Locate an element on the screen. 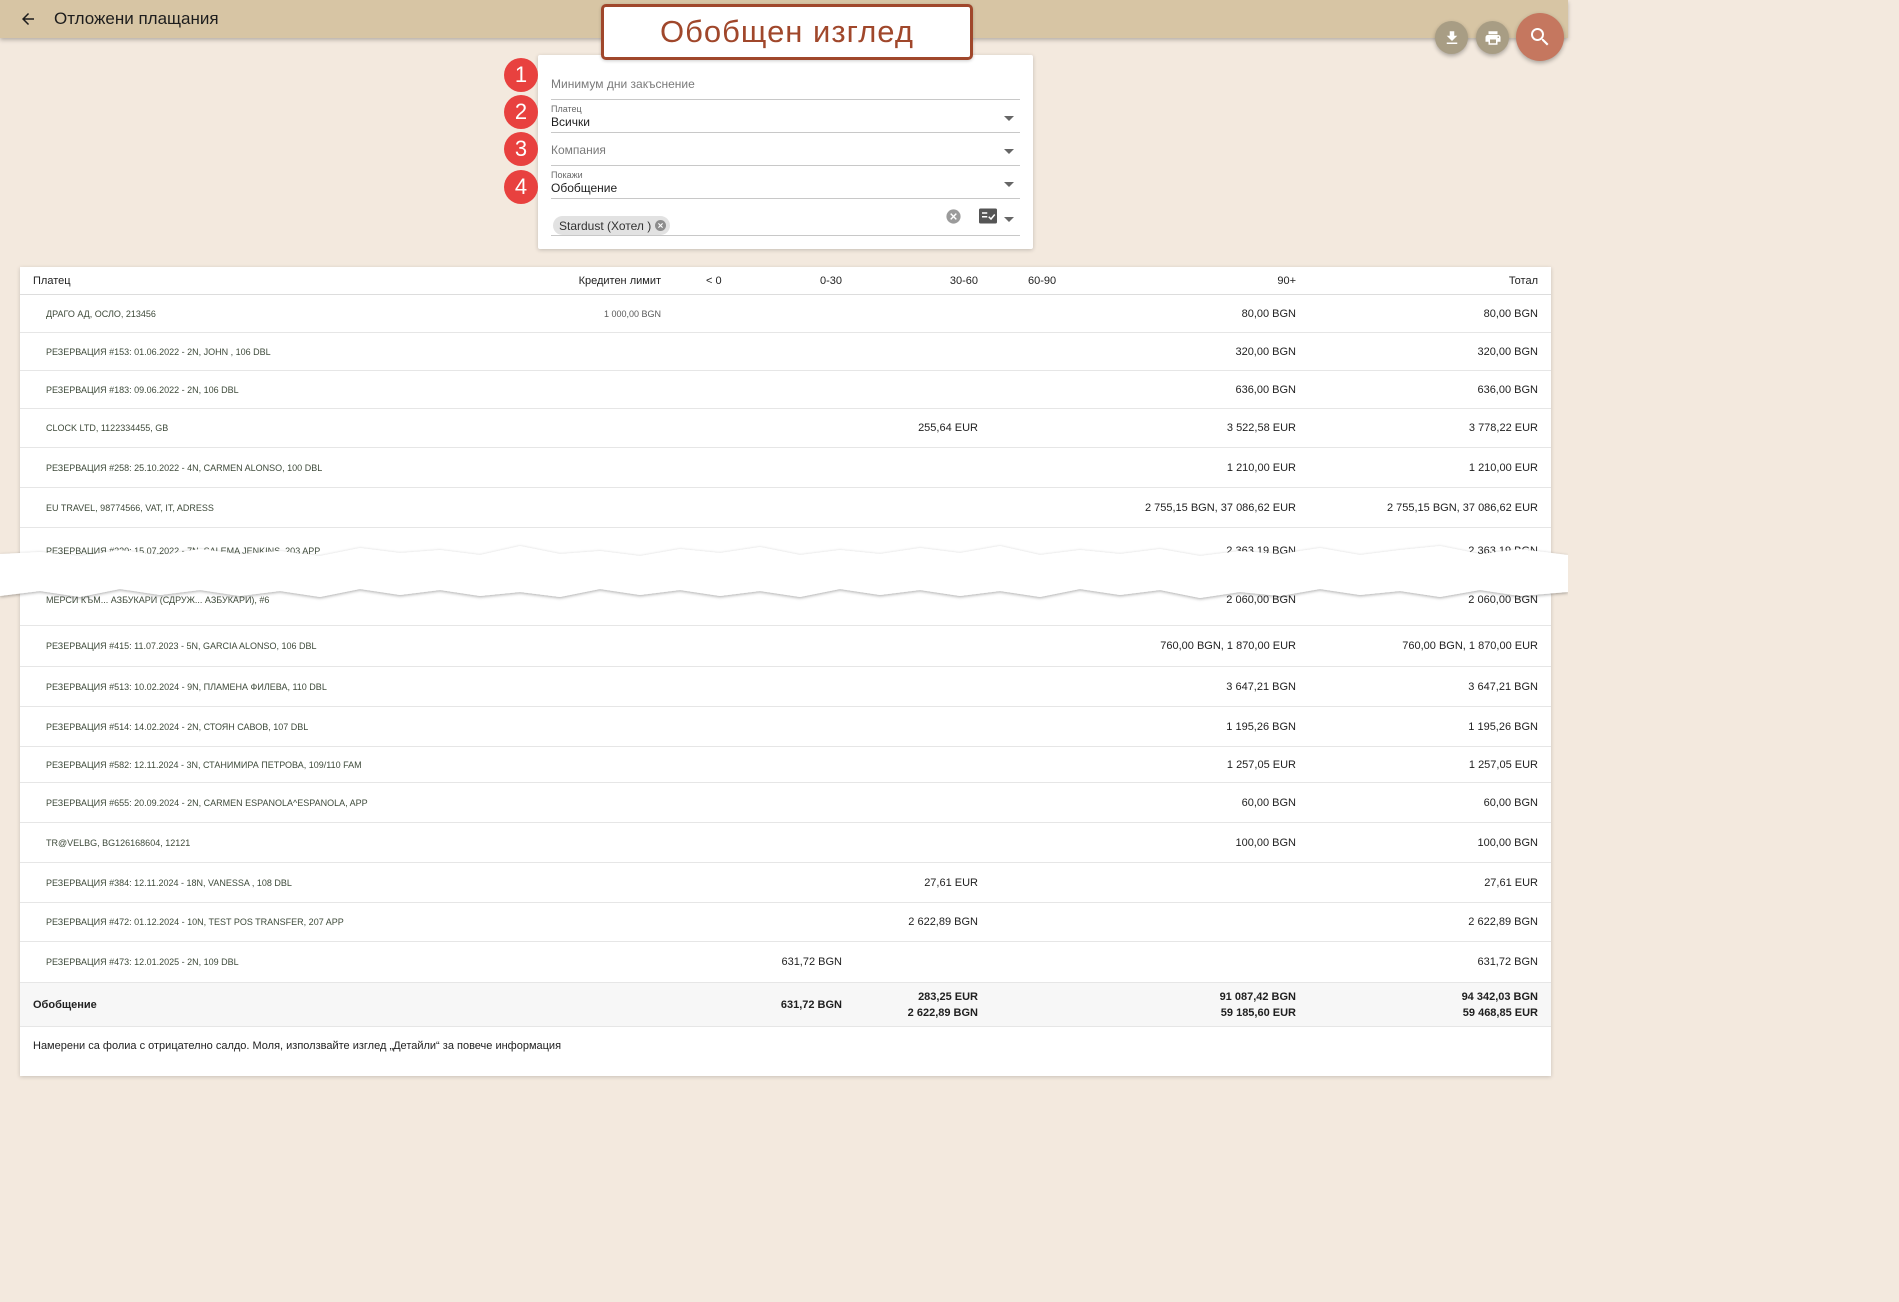  payer-select: Платец Всички is located at coordinates (785, 118).